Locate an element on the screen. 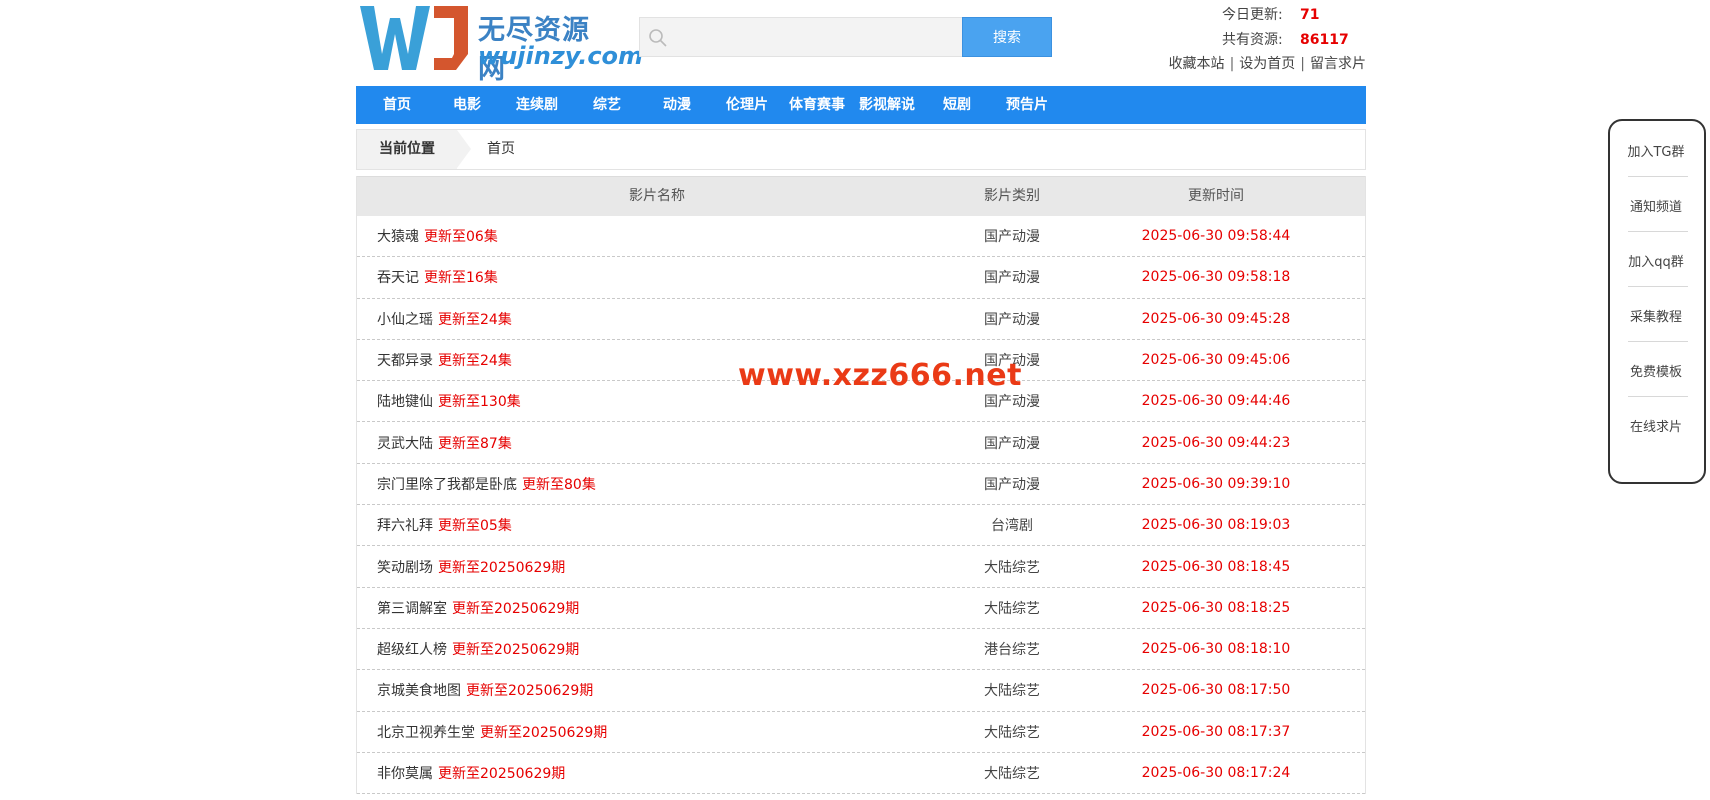 This screenshot has height=800, width=1710. today-updates: 今日更新: 71 is located at coordinates (1266, 15).